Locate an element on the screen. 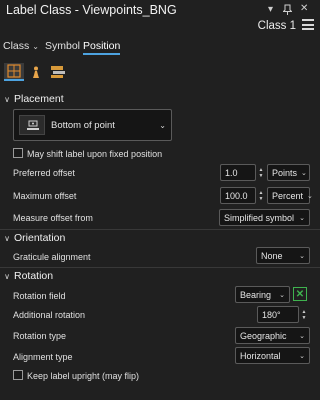 The height and width of the screenshot is (400, 320). preferred-offset-input: 1.0 is located at coordinates (238, 172).